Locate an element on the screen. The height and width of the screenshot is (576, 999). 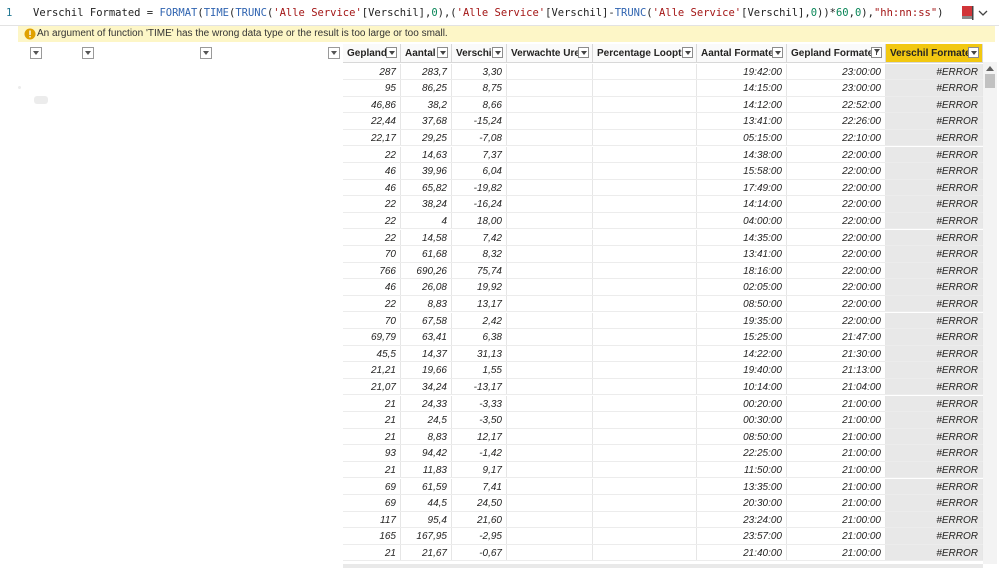
table-cell: -19,82 is located at coordinates (479, 187).